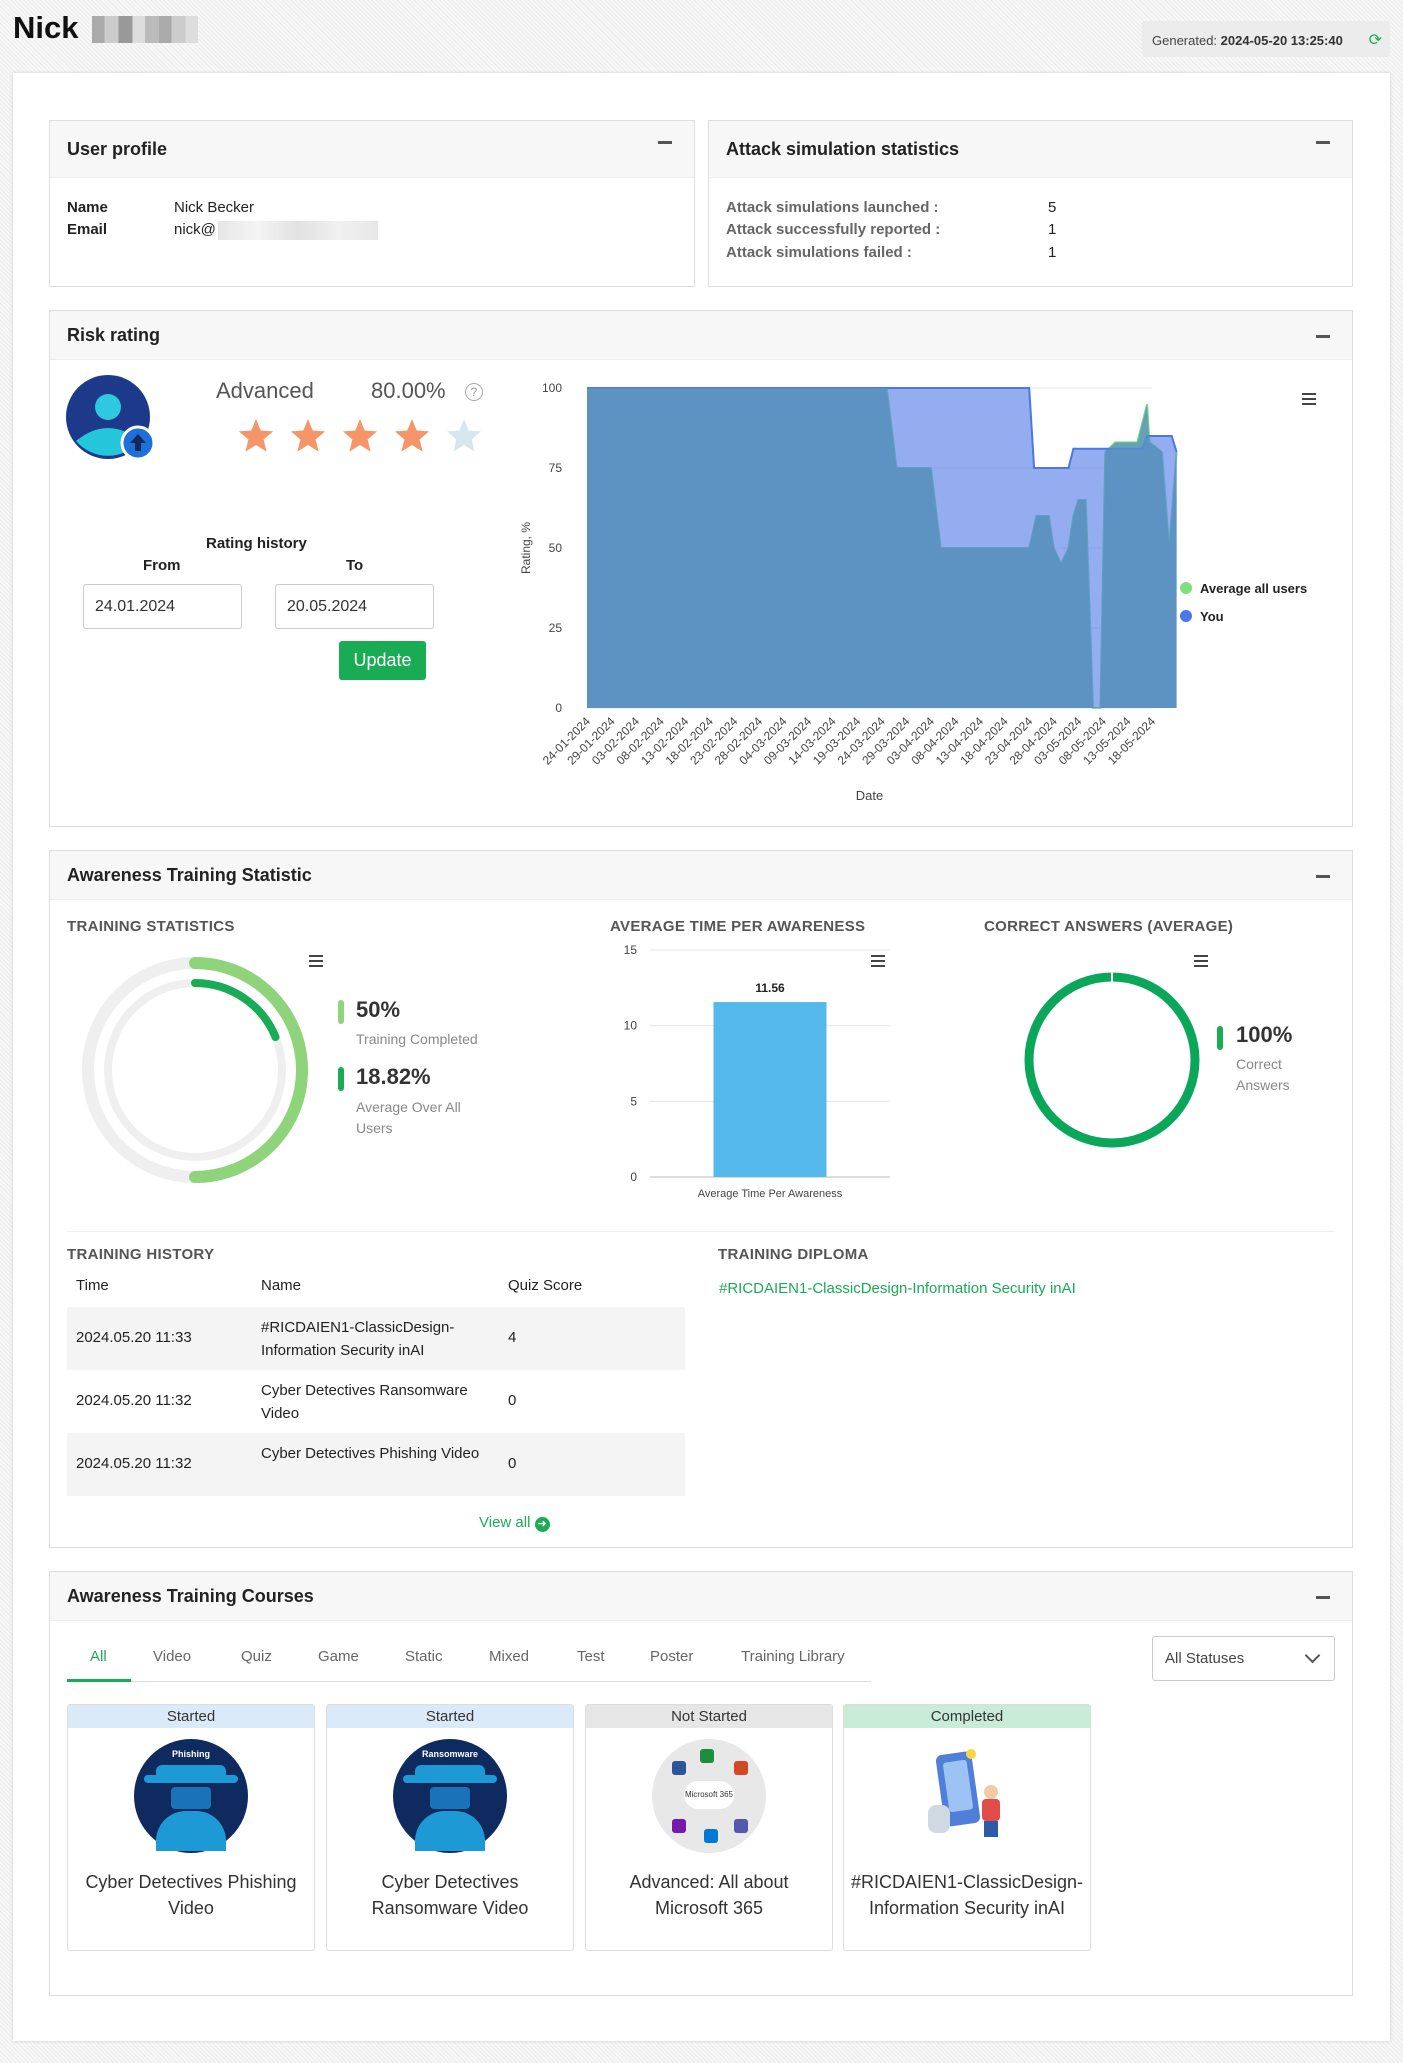  What do you see at coordinates (172, 1656) in the screenshot?
I see `tab-video: Video` at bounding box center [172, 1656].